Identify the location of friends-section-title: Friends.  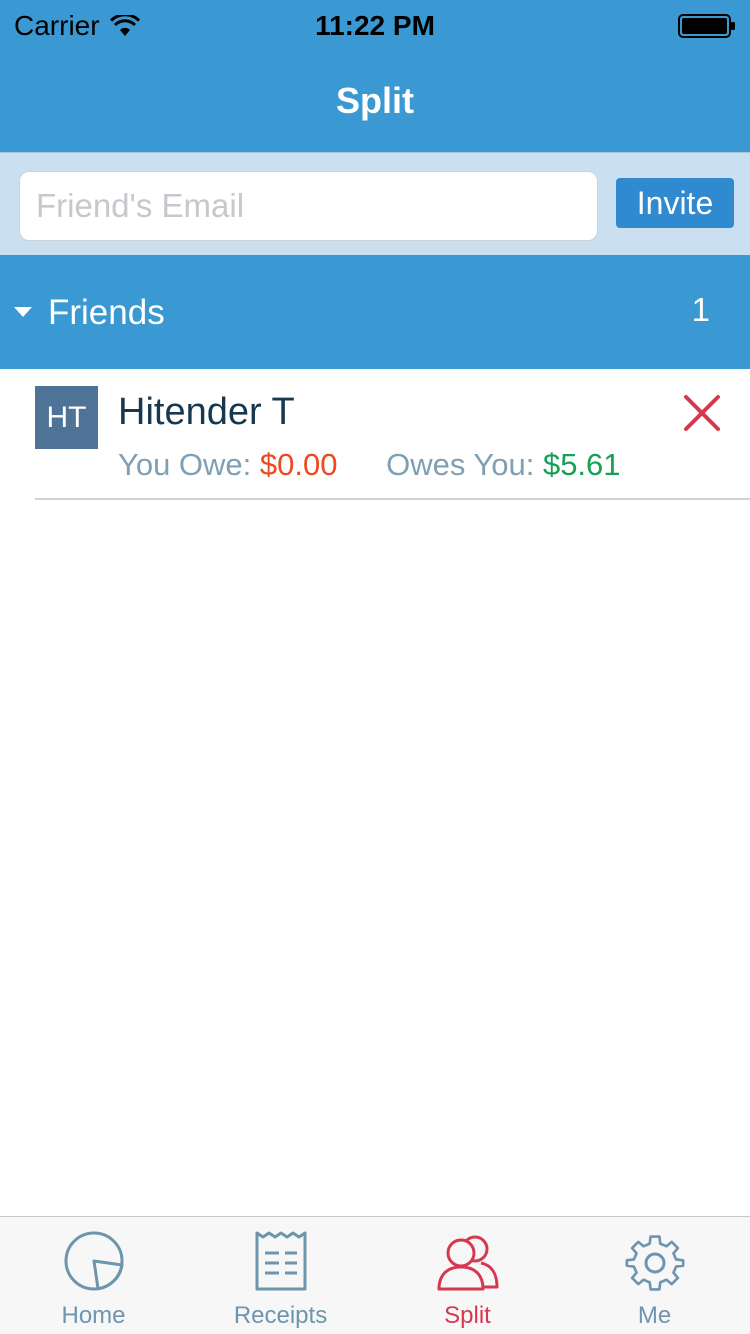
(106, 312).